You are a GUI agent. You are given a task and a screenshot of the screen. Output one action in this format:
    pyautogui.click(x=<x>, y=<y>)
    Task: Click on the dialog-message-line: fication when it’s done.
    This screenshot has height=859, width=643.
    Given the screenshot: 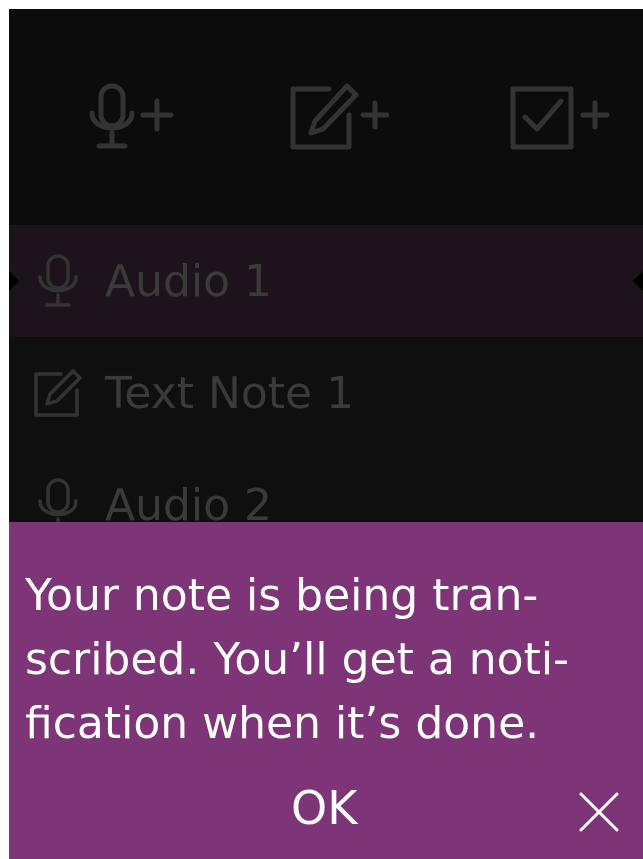 What is the action you would take?
    pyautogui.click(x=282, y=723)
    